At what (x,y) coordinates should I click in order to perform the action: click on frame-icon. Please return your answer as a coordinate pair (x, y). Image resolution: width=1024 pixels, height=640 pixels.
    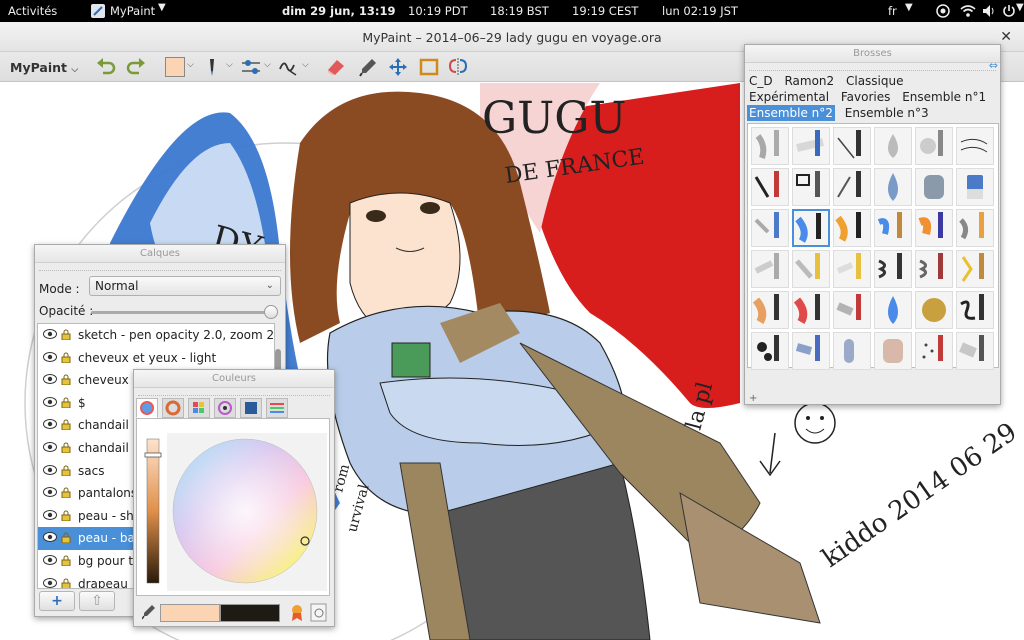
    Looking at the image, I should click on (429, 67).